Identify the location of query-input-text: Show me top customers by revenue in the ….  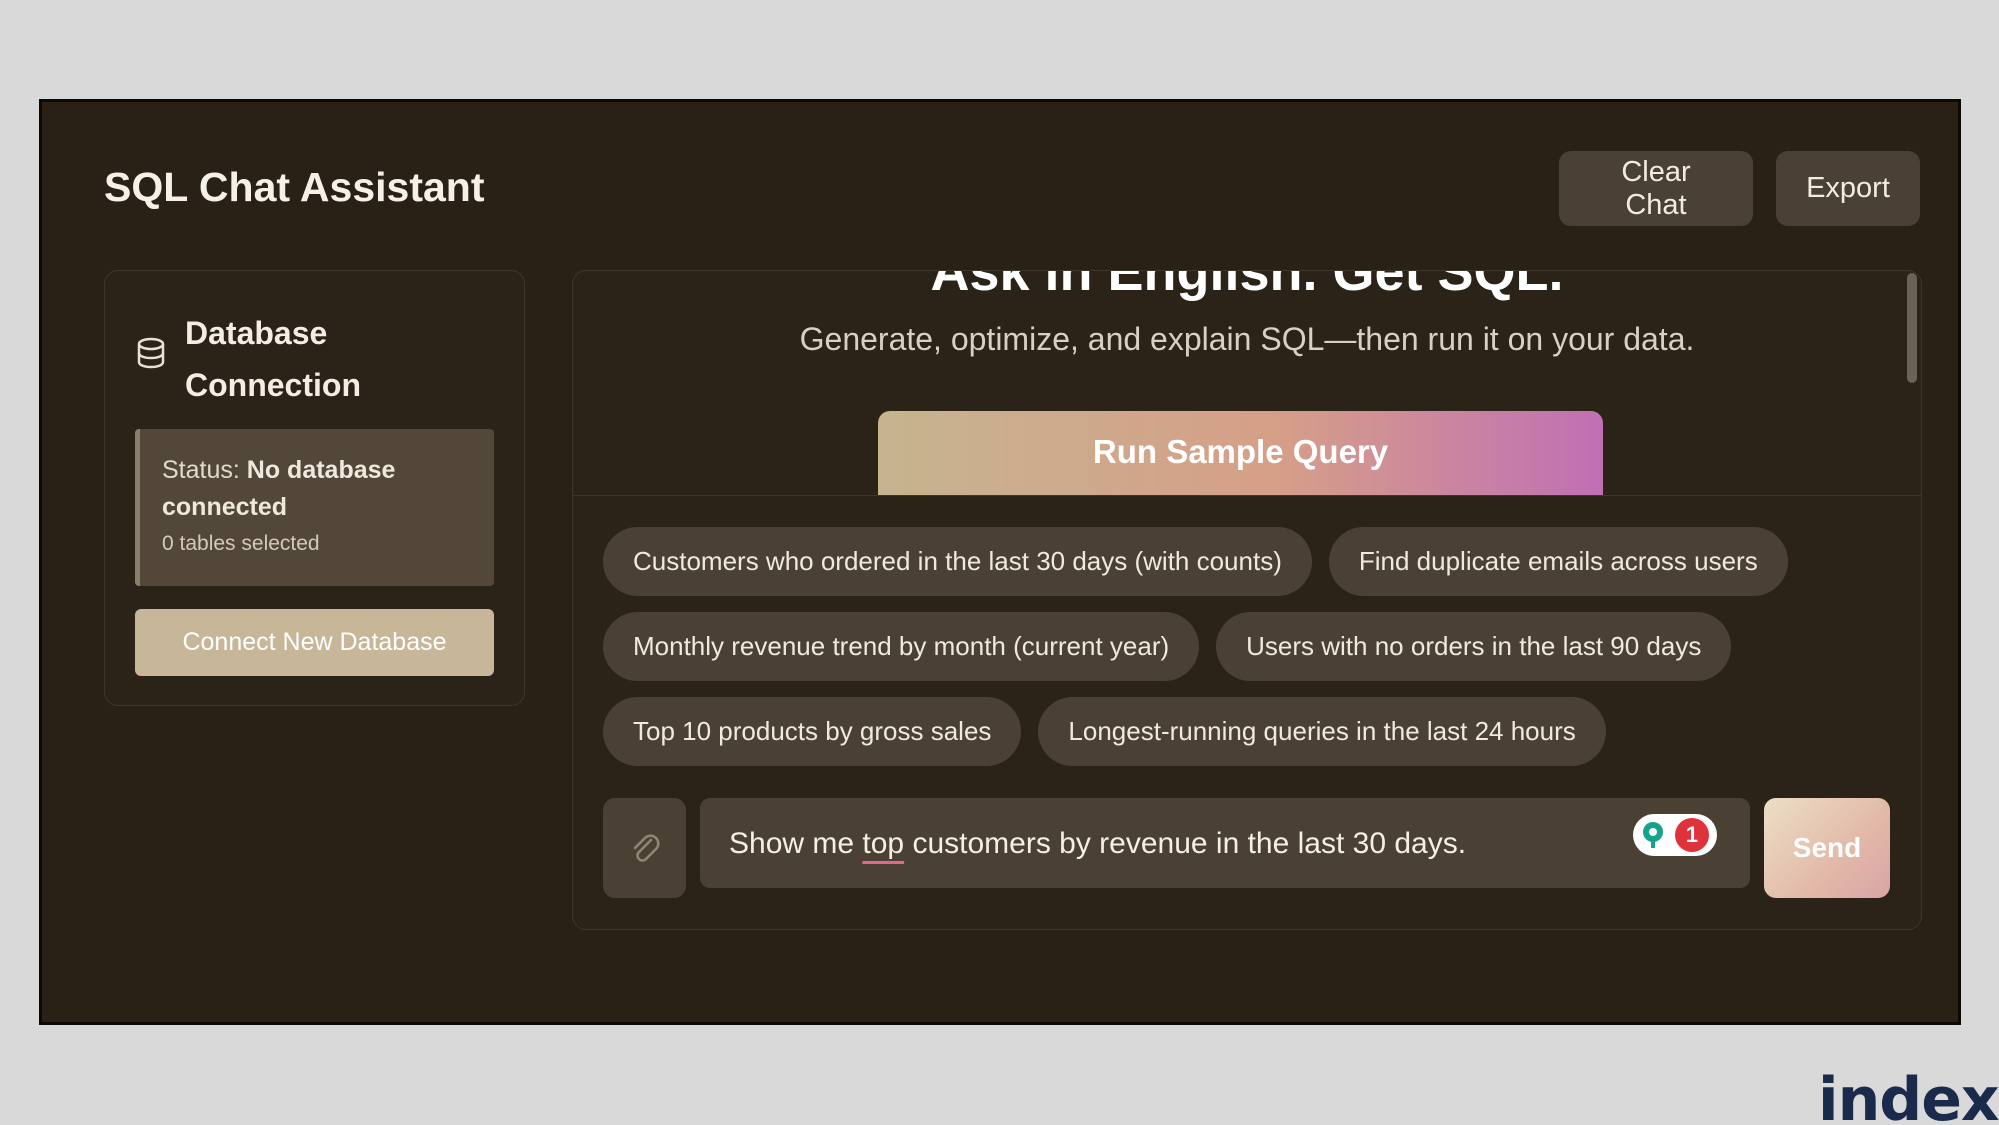
(1097, 844).